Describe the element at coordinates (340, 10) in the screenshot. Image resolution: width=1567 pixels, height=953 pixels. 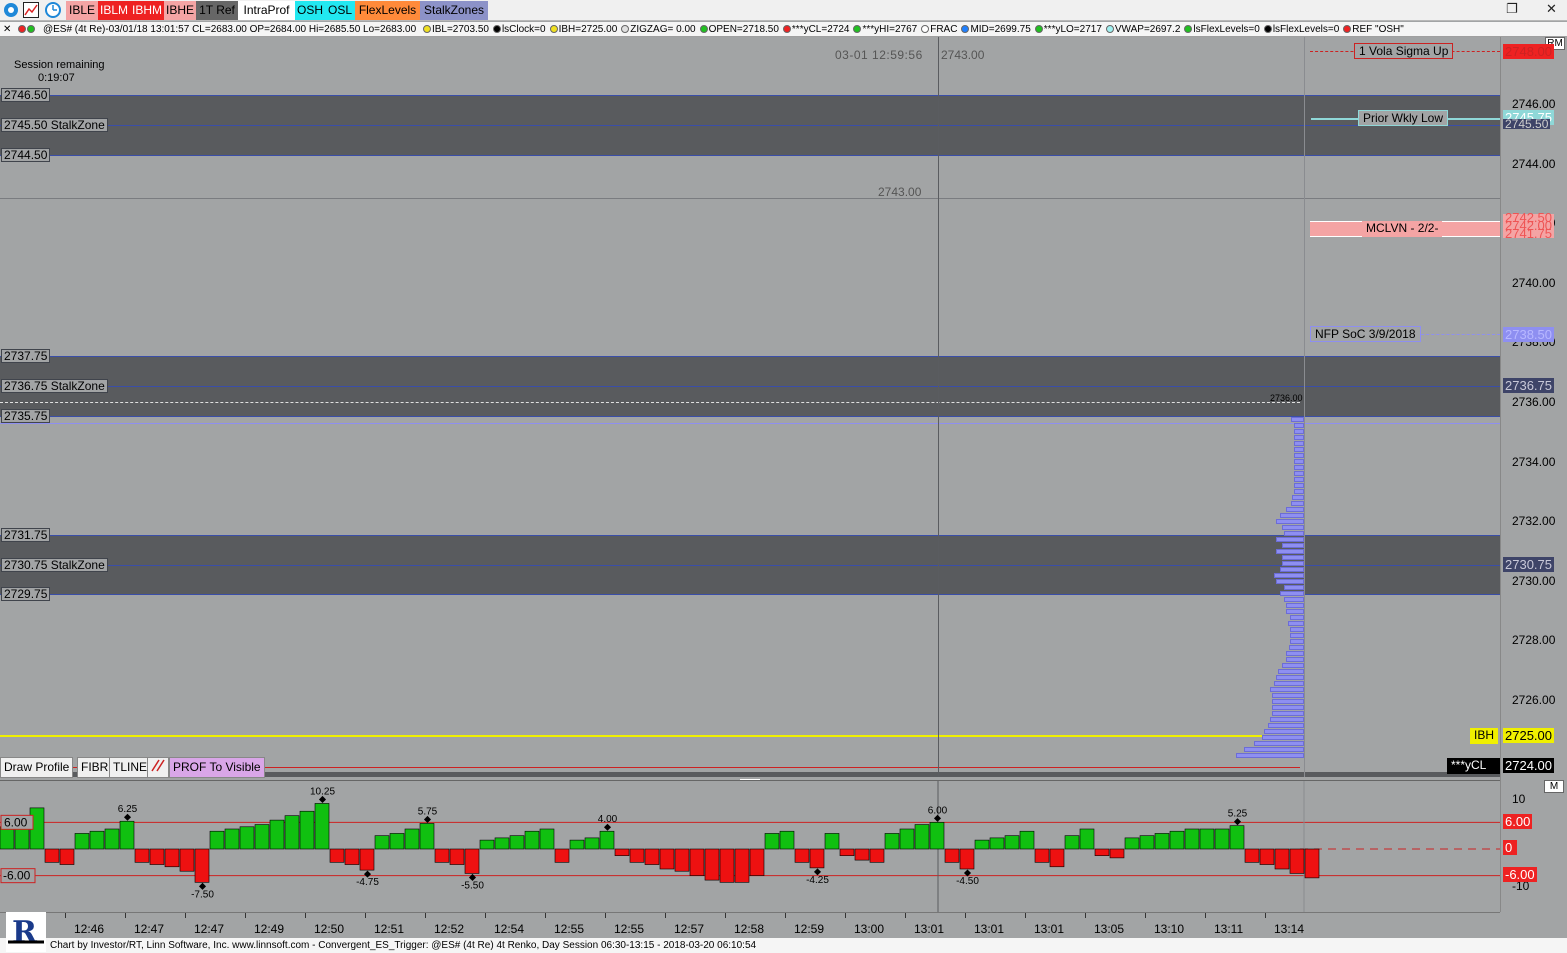
I see `toolbar-button-osl: OSL` at that location.